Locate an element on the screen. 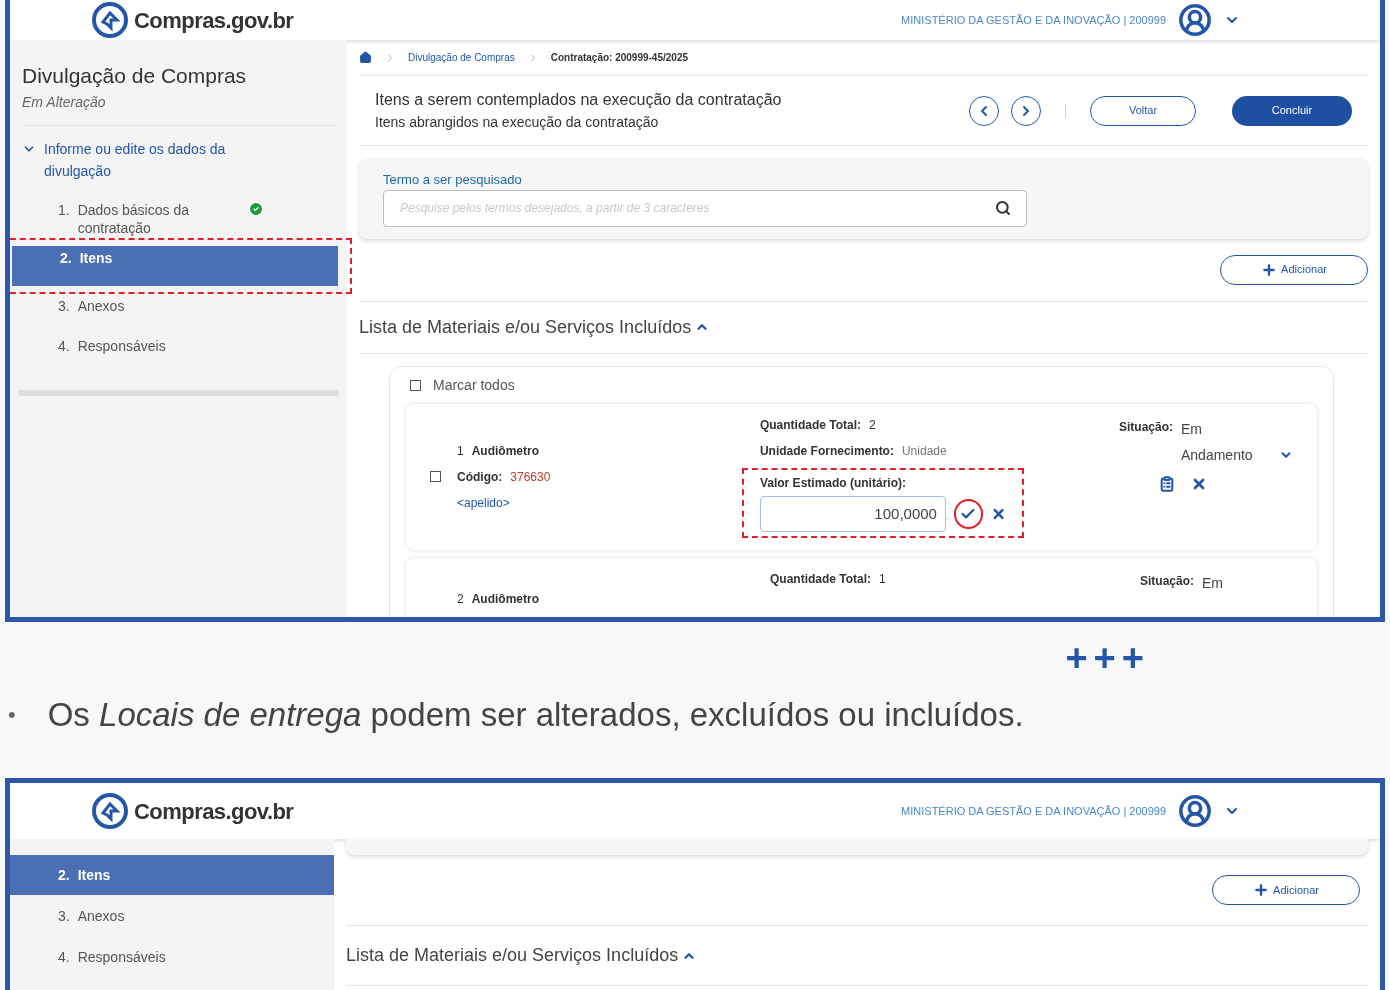  status-value: Em is located at coordinates (1213, 583).